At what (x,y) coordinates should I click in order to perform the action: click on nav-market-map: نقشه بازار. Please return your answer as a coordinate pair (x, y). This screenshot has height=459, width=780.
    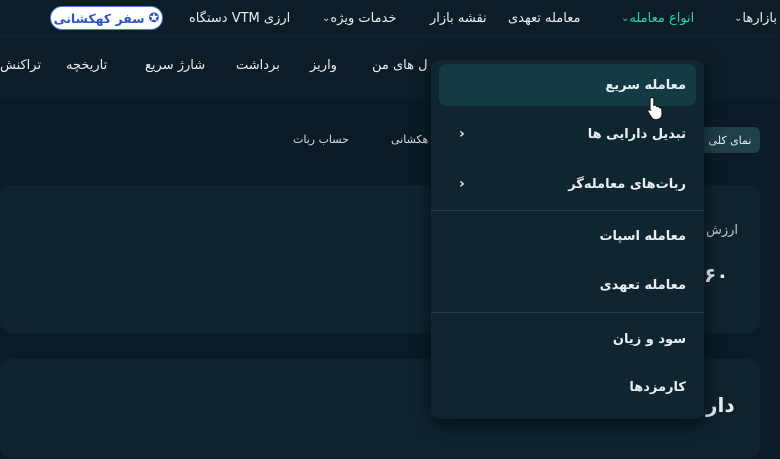
    Looking at the image, I should click on (458, 18).